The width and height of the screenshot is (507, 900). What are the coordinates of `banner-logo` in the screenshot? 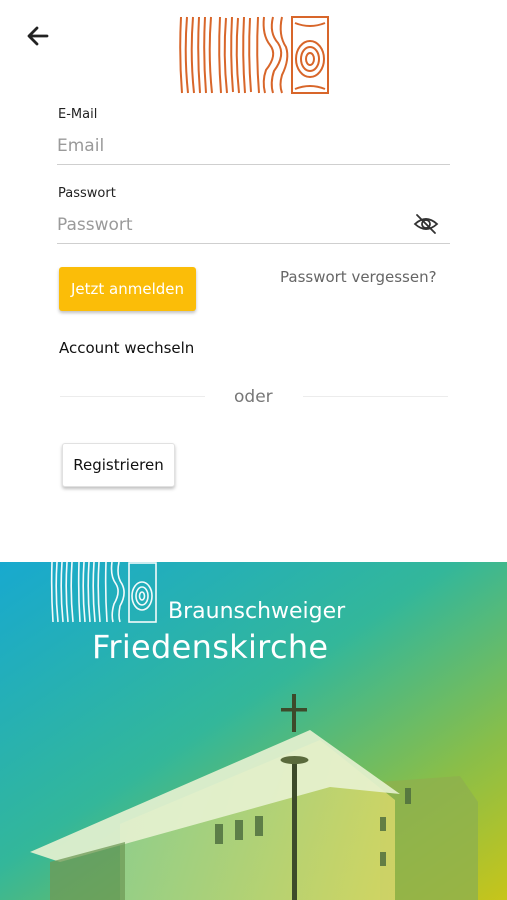 It's located at (104, 593).